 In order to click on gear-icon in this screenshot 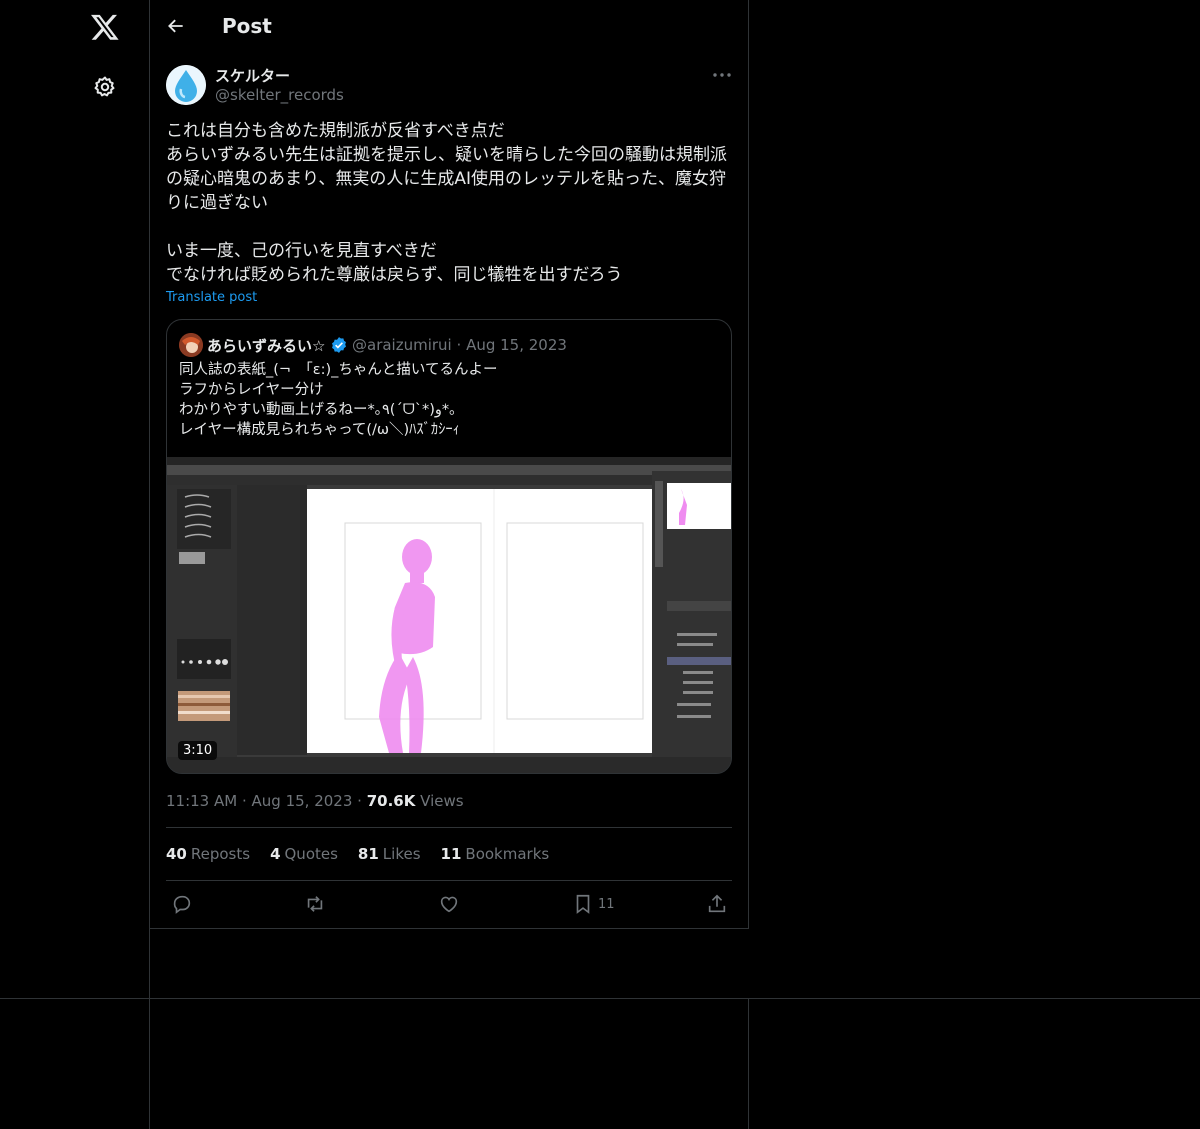, I will do `click(105, 87)`.